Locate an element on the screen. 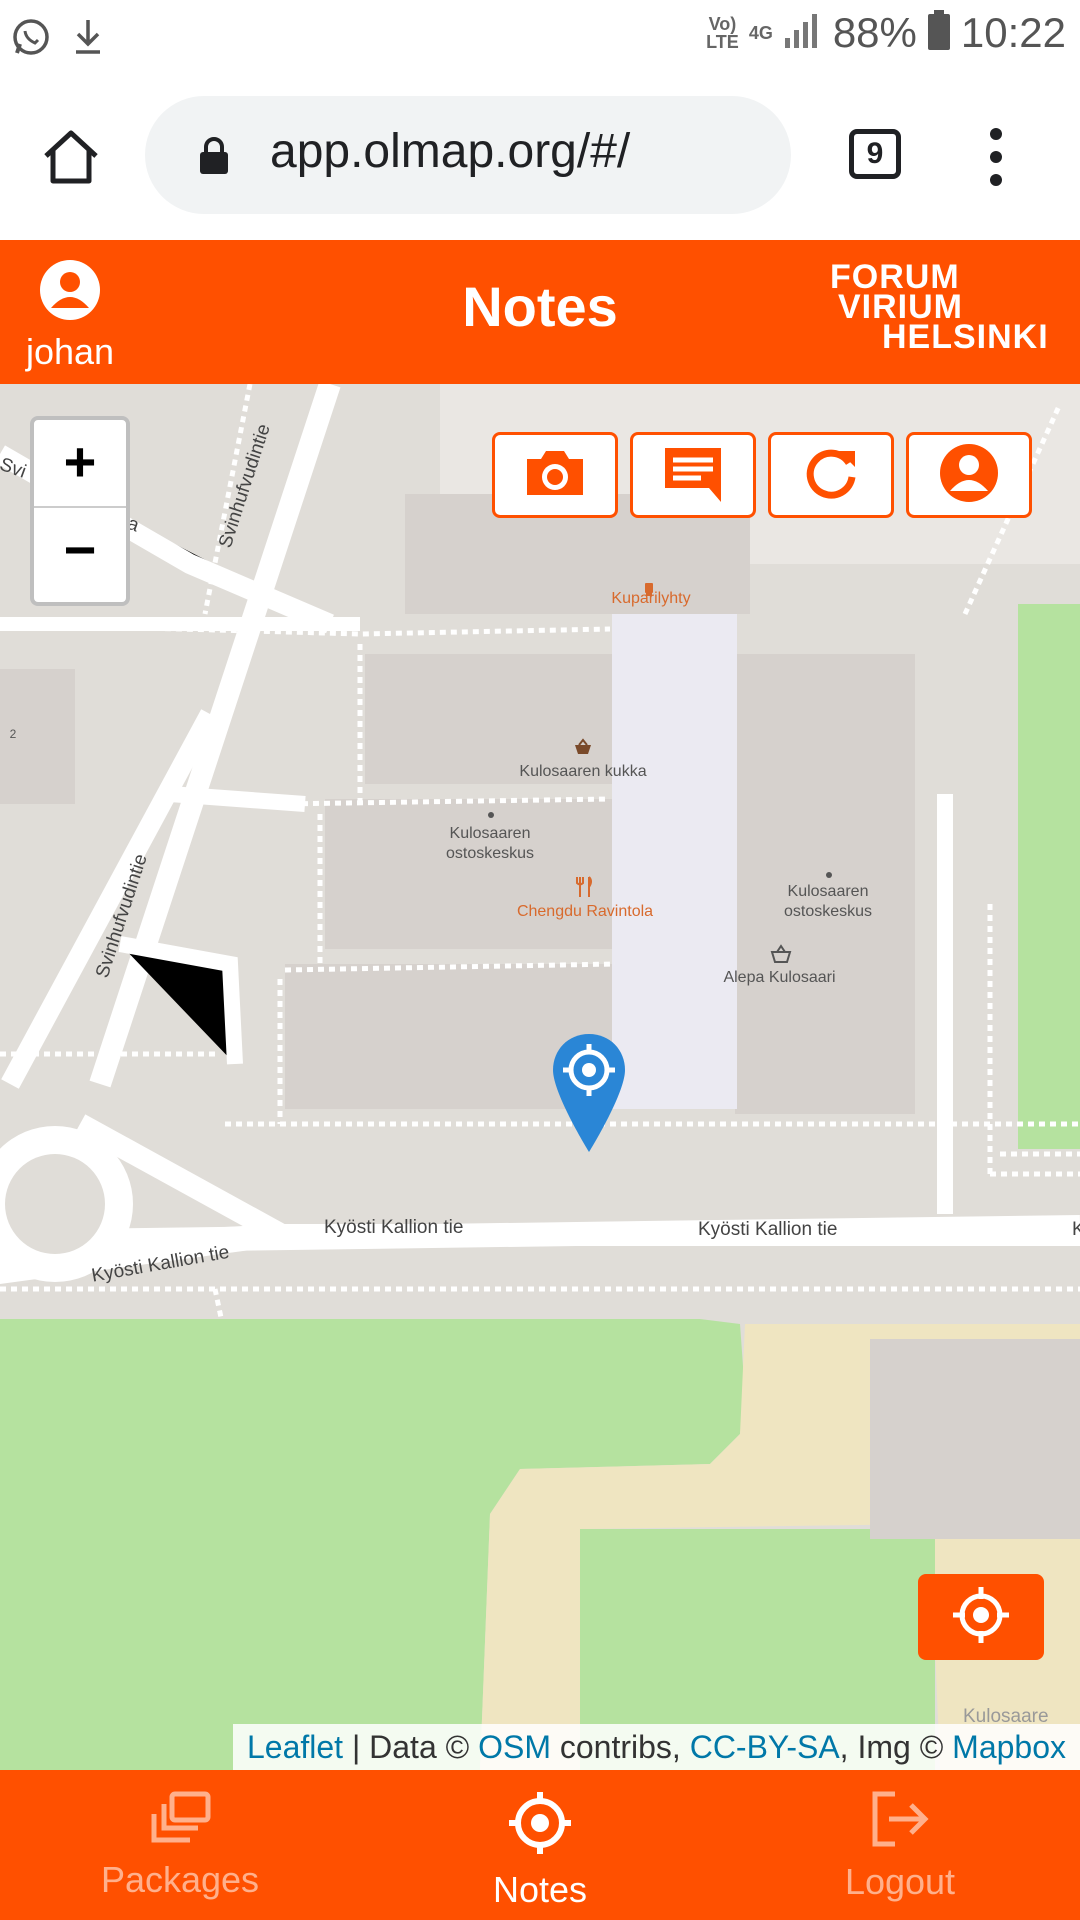 The image size is (1080, 1920). nav-logout: Logout is located at coordinates (900, 1845).